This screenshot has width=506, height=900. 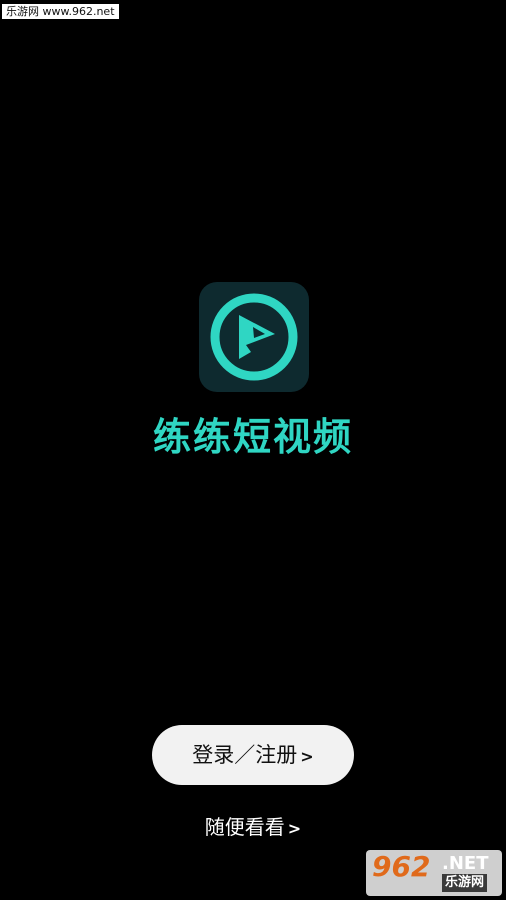 I want to click on app-name: 练练短视频, so click(x=252, y=437).